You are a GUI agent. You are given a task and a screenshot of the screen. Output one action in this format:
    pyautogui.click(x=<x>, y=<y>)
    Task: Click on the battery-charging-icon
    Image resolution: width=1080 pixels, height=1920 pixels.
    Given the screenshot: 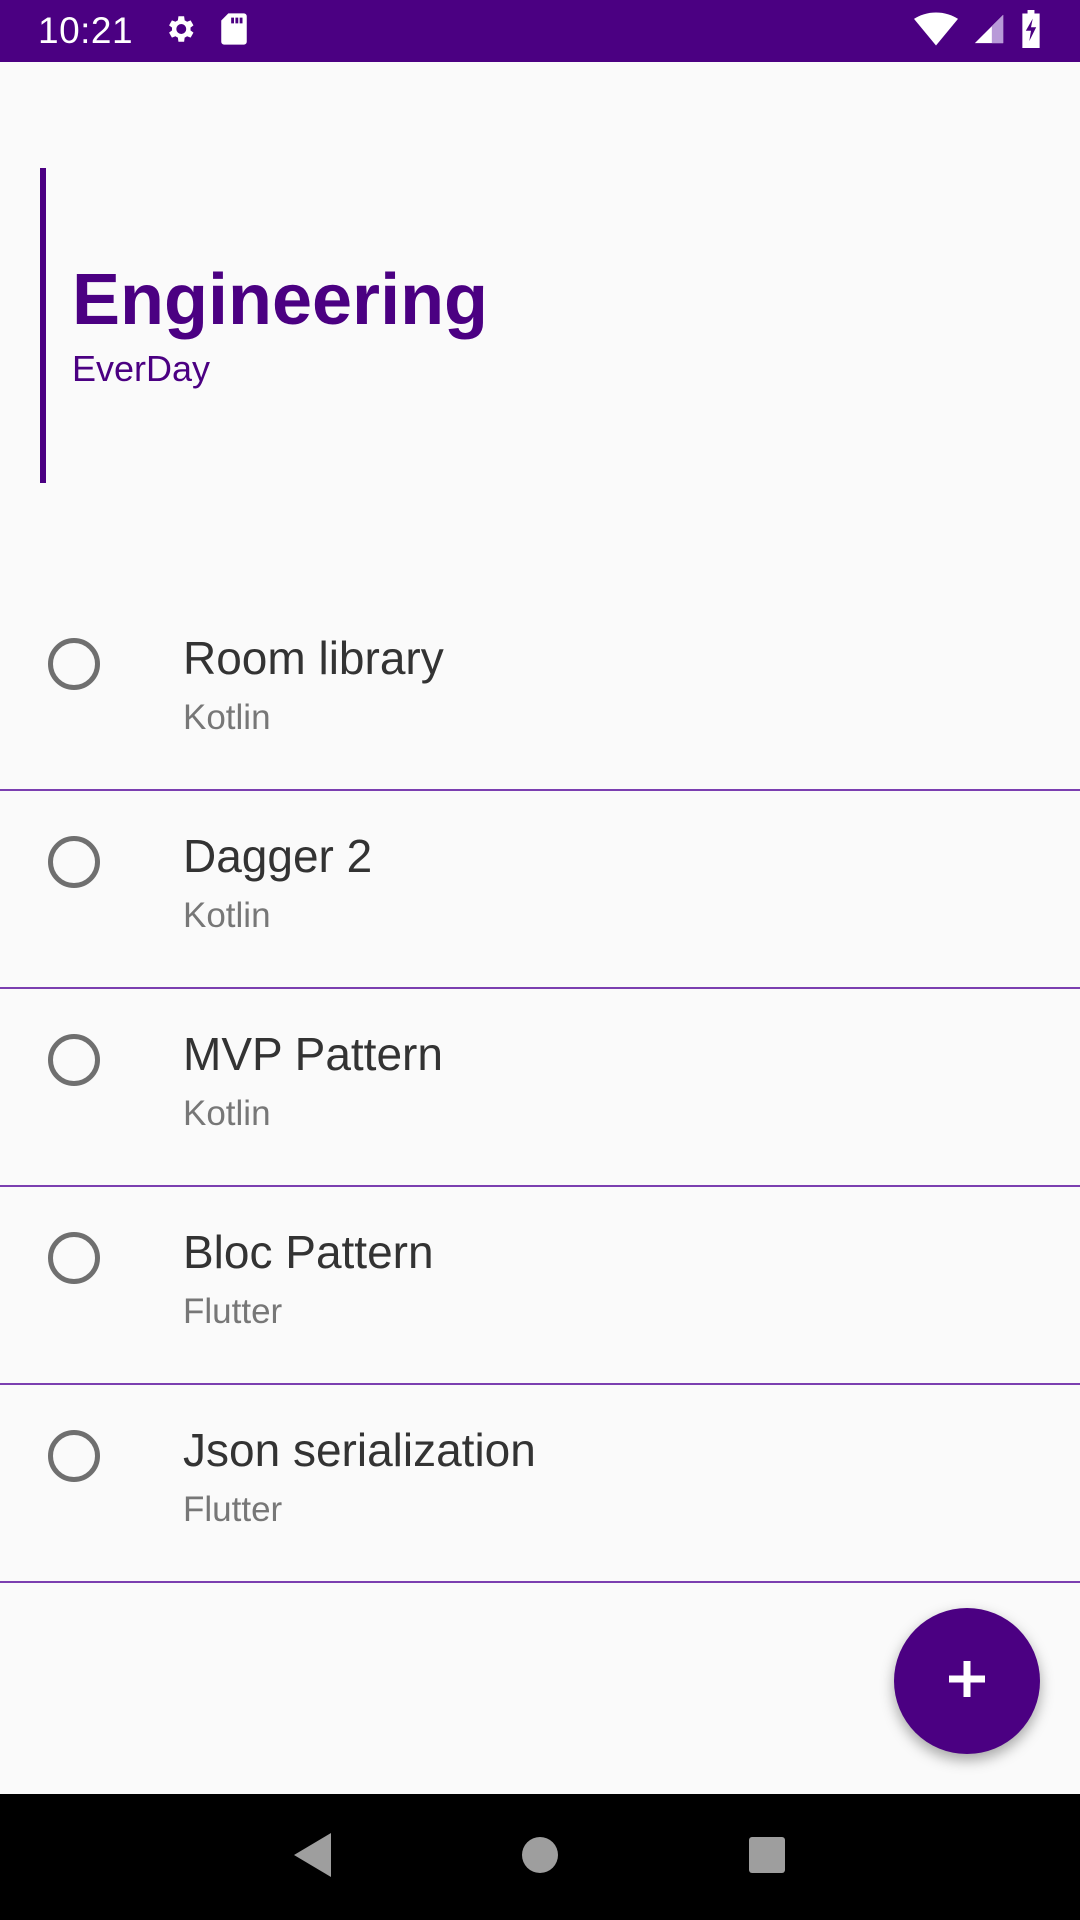 What is the action you would take?
    pyautogui.click(x=1031, y=31)
    